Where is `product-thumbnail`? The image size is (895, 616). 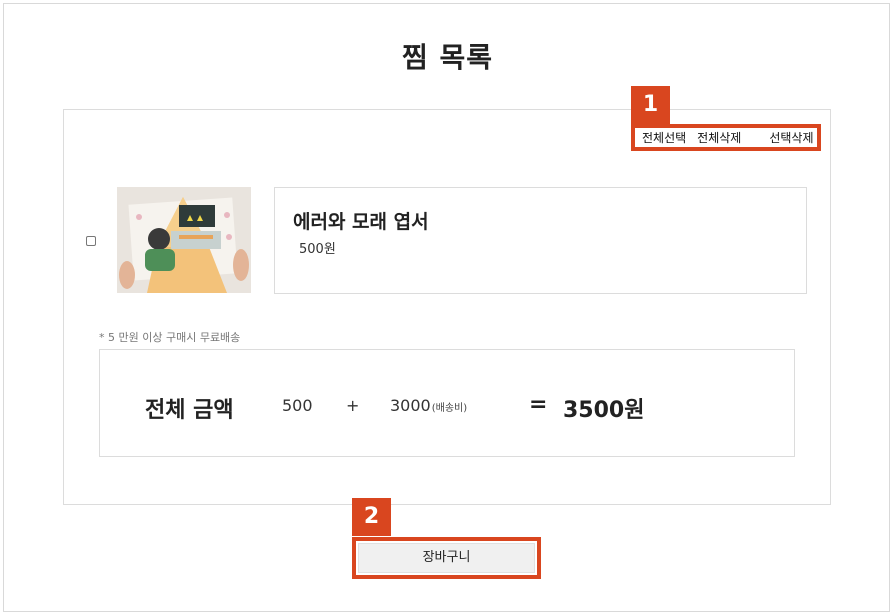
product-thumbnail is located at coordinates (184, 240).